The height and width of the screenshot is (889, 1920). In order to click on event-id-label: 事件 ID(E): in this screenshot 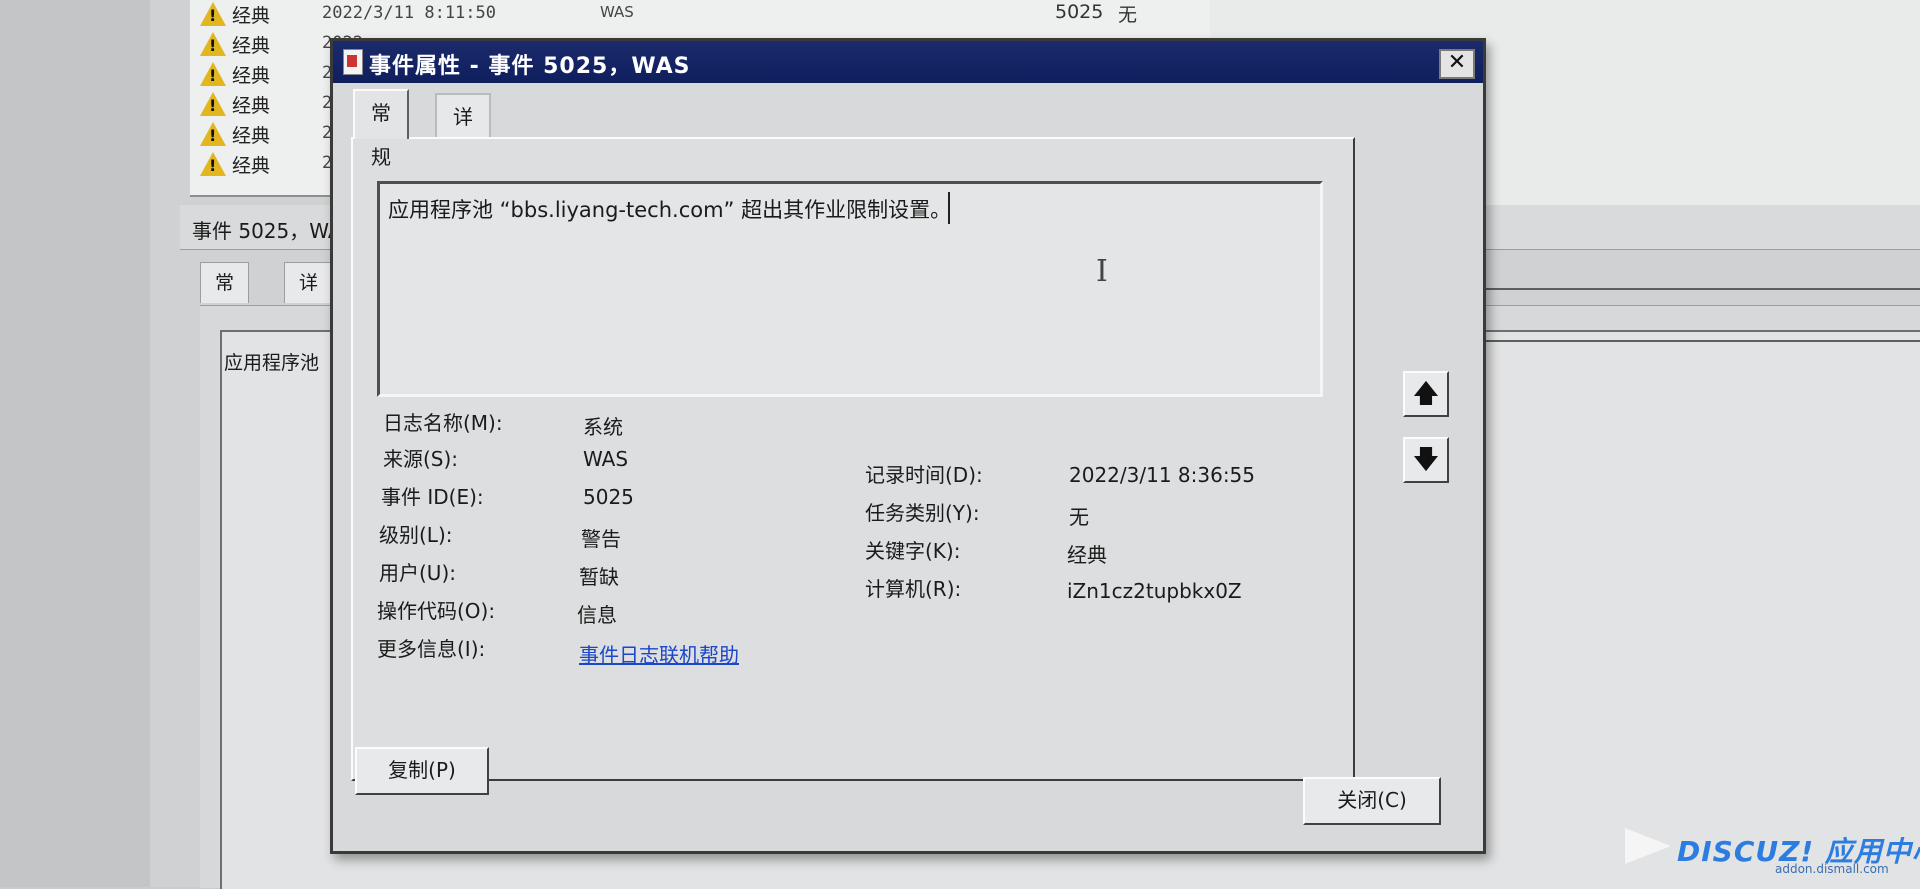, I will do `click(432, 497)`.